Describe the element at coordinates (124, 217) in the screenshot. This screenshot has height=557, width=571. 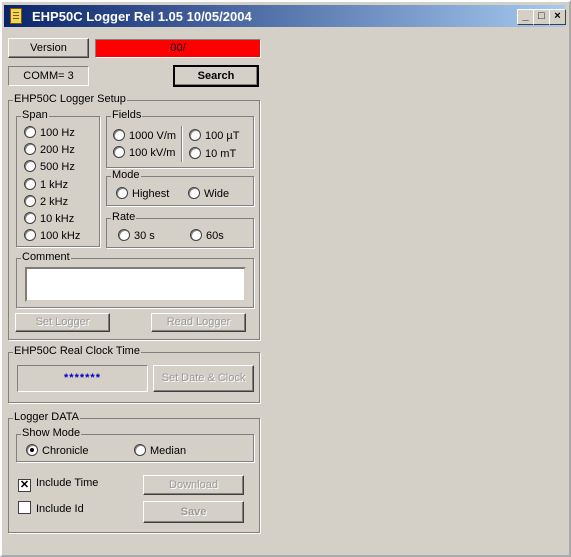
I see `rate-title: Rate` at that location.